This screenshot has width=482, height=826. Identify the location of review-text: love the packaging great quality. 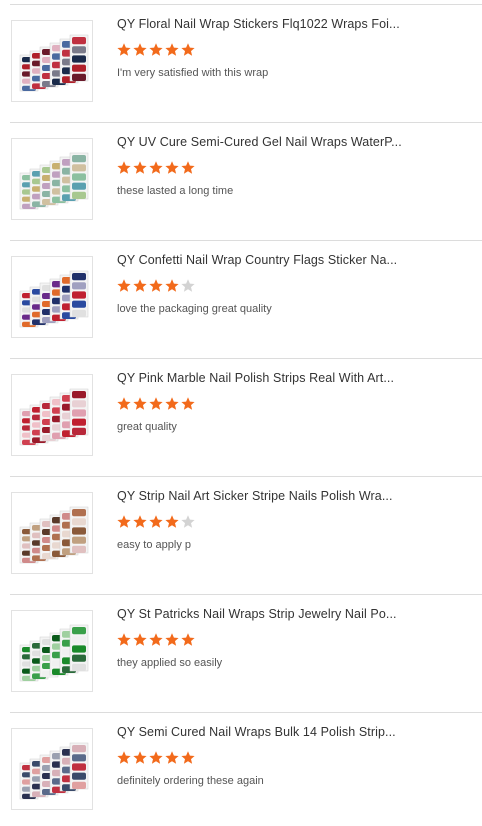
(194, 309).